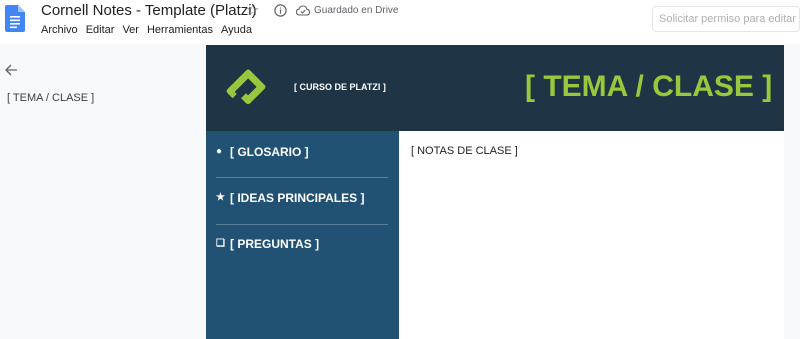  I want to click on menu-archivo: Archivo, so click(59, 30).